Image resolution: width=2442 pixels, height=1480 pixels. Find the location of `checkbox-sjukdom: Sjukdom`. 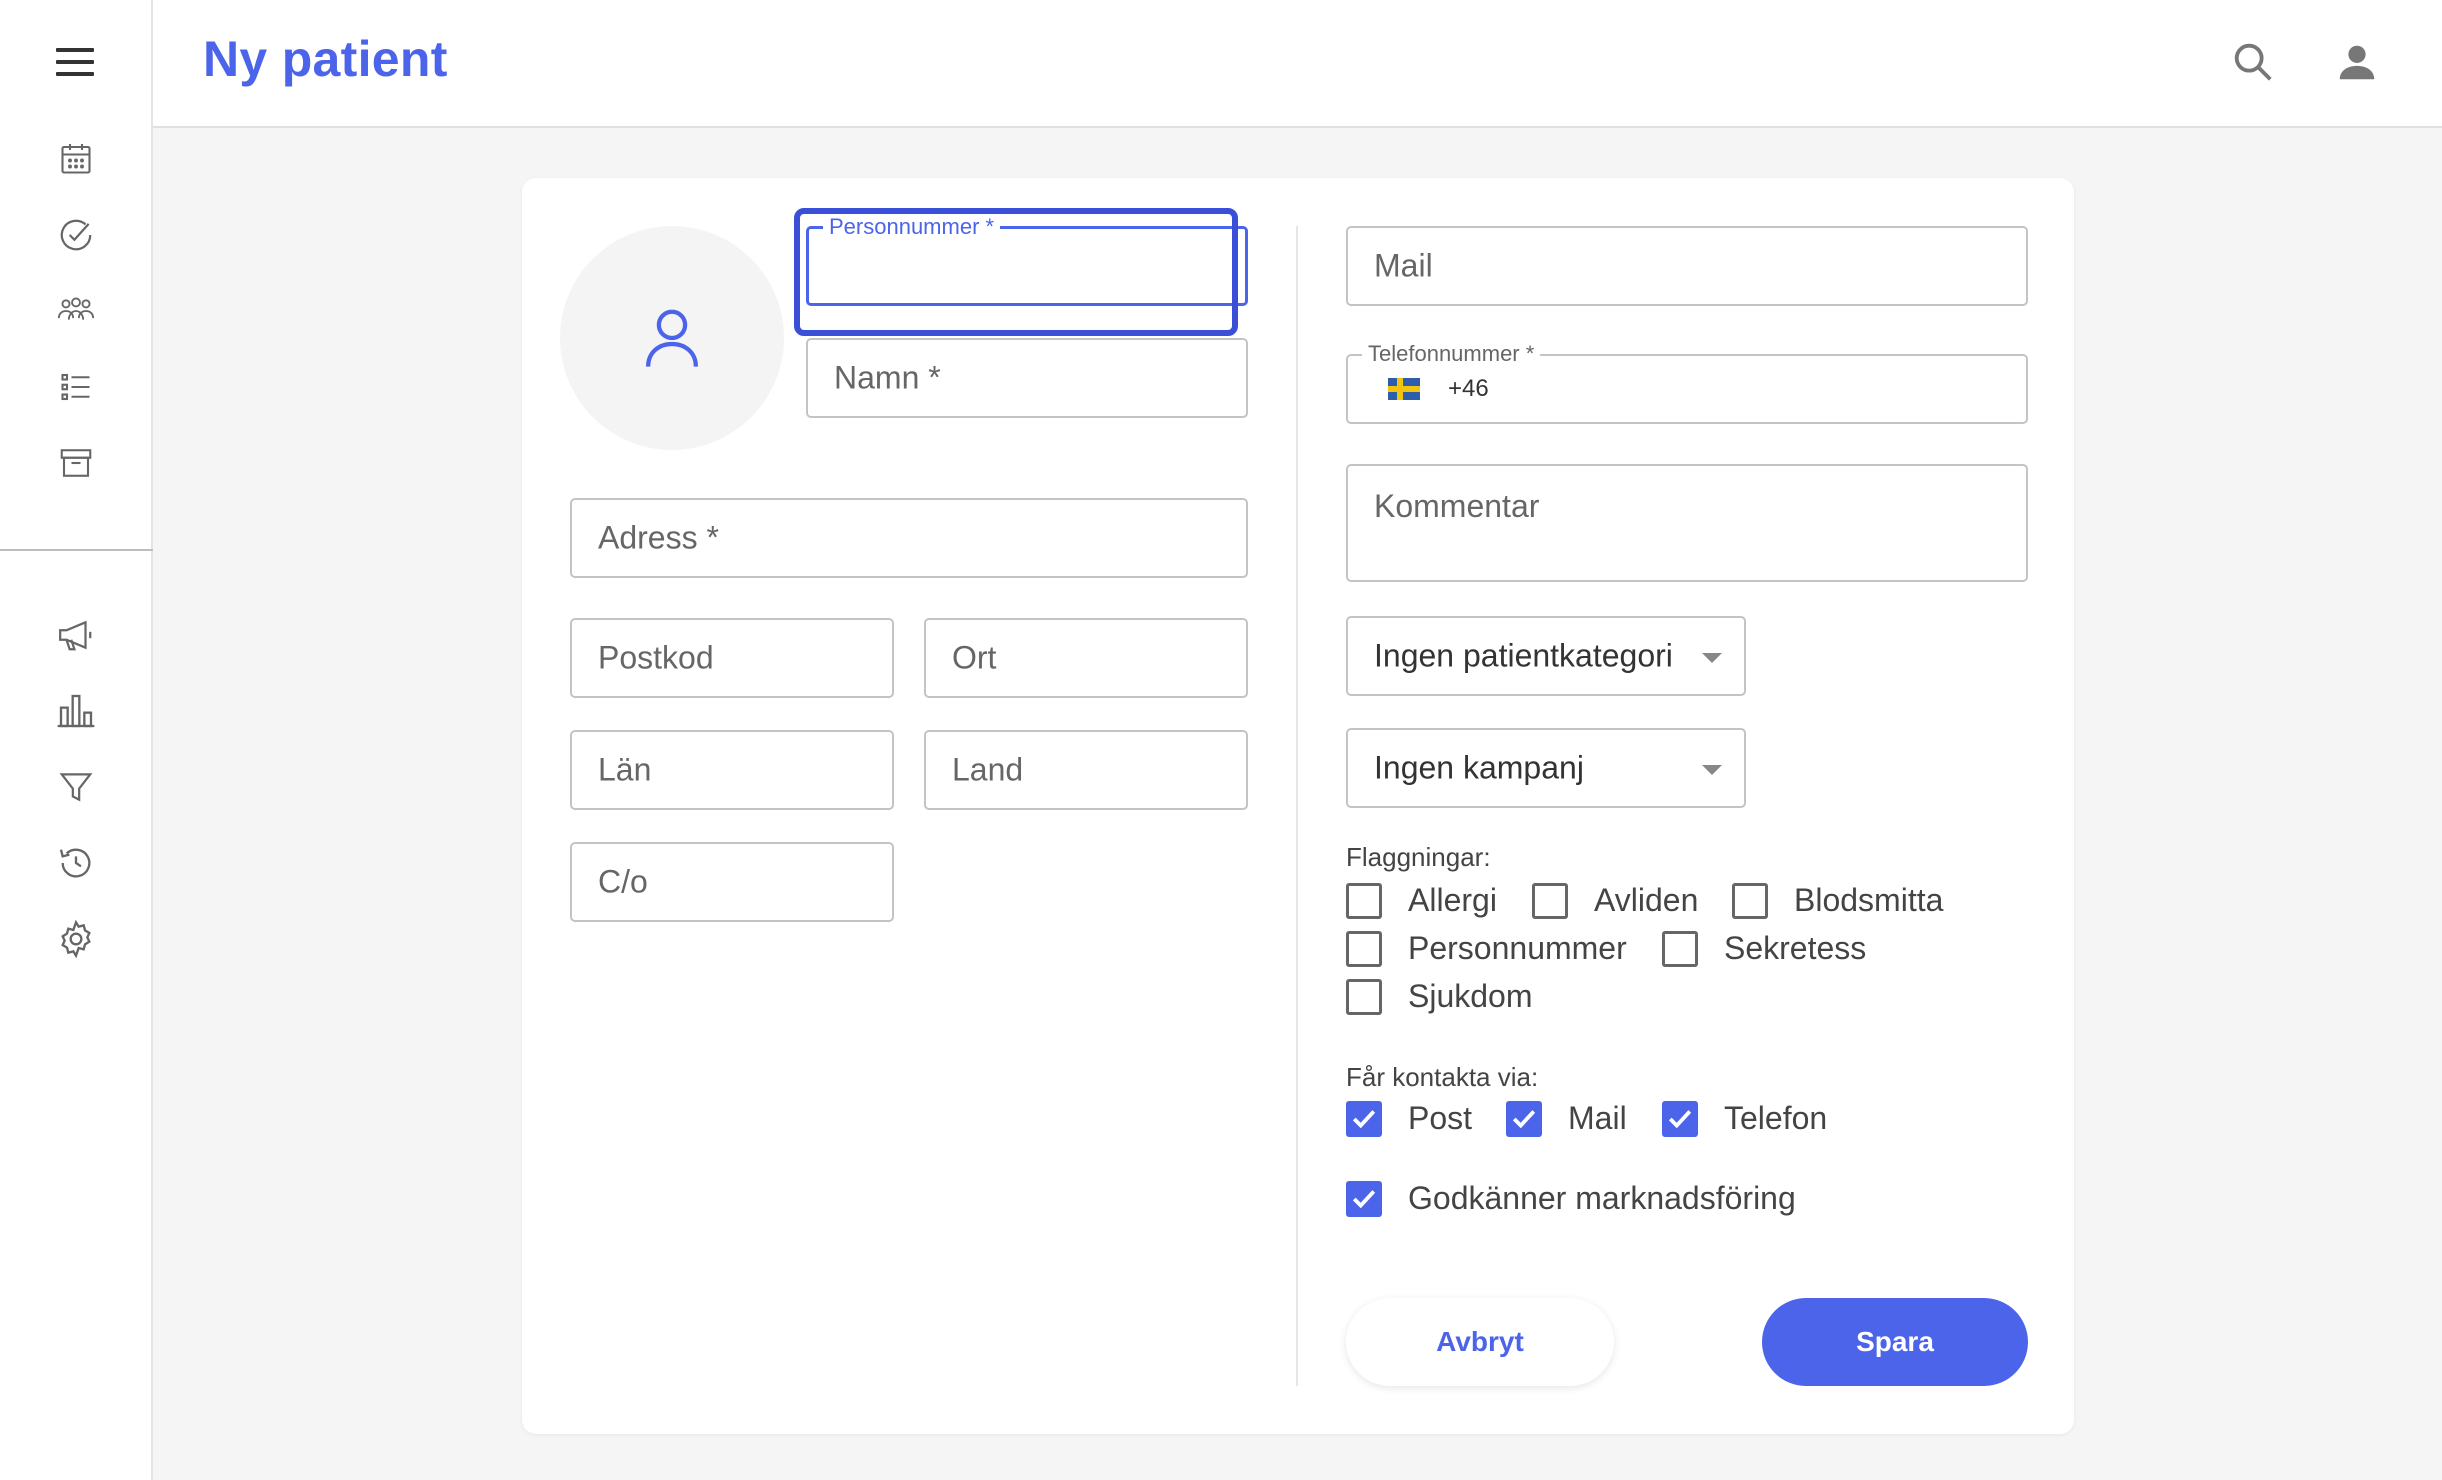

checkbox-sjukdom: Sjukdom is located at coordinates (1439, 996).